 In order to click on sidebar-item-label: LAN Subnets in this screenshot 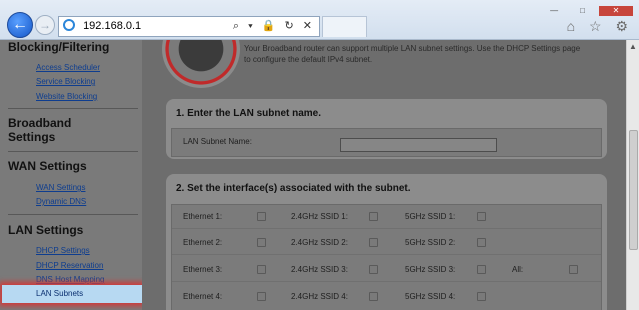, I will do `click(60, 293)`.